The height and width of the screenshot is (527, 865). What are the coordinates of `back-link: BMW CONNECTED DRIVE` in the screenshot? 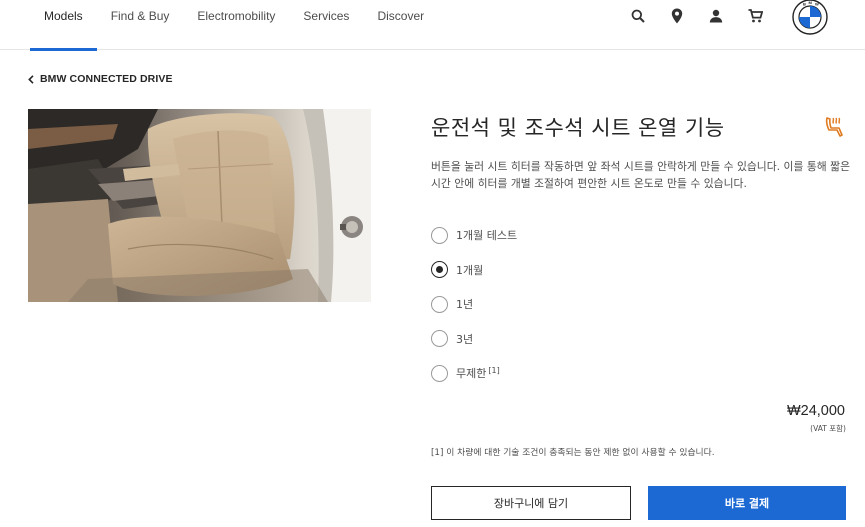 It's located at (100, 79).